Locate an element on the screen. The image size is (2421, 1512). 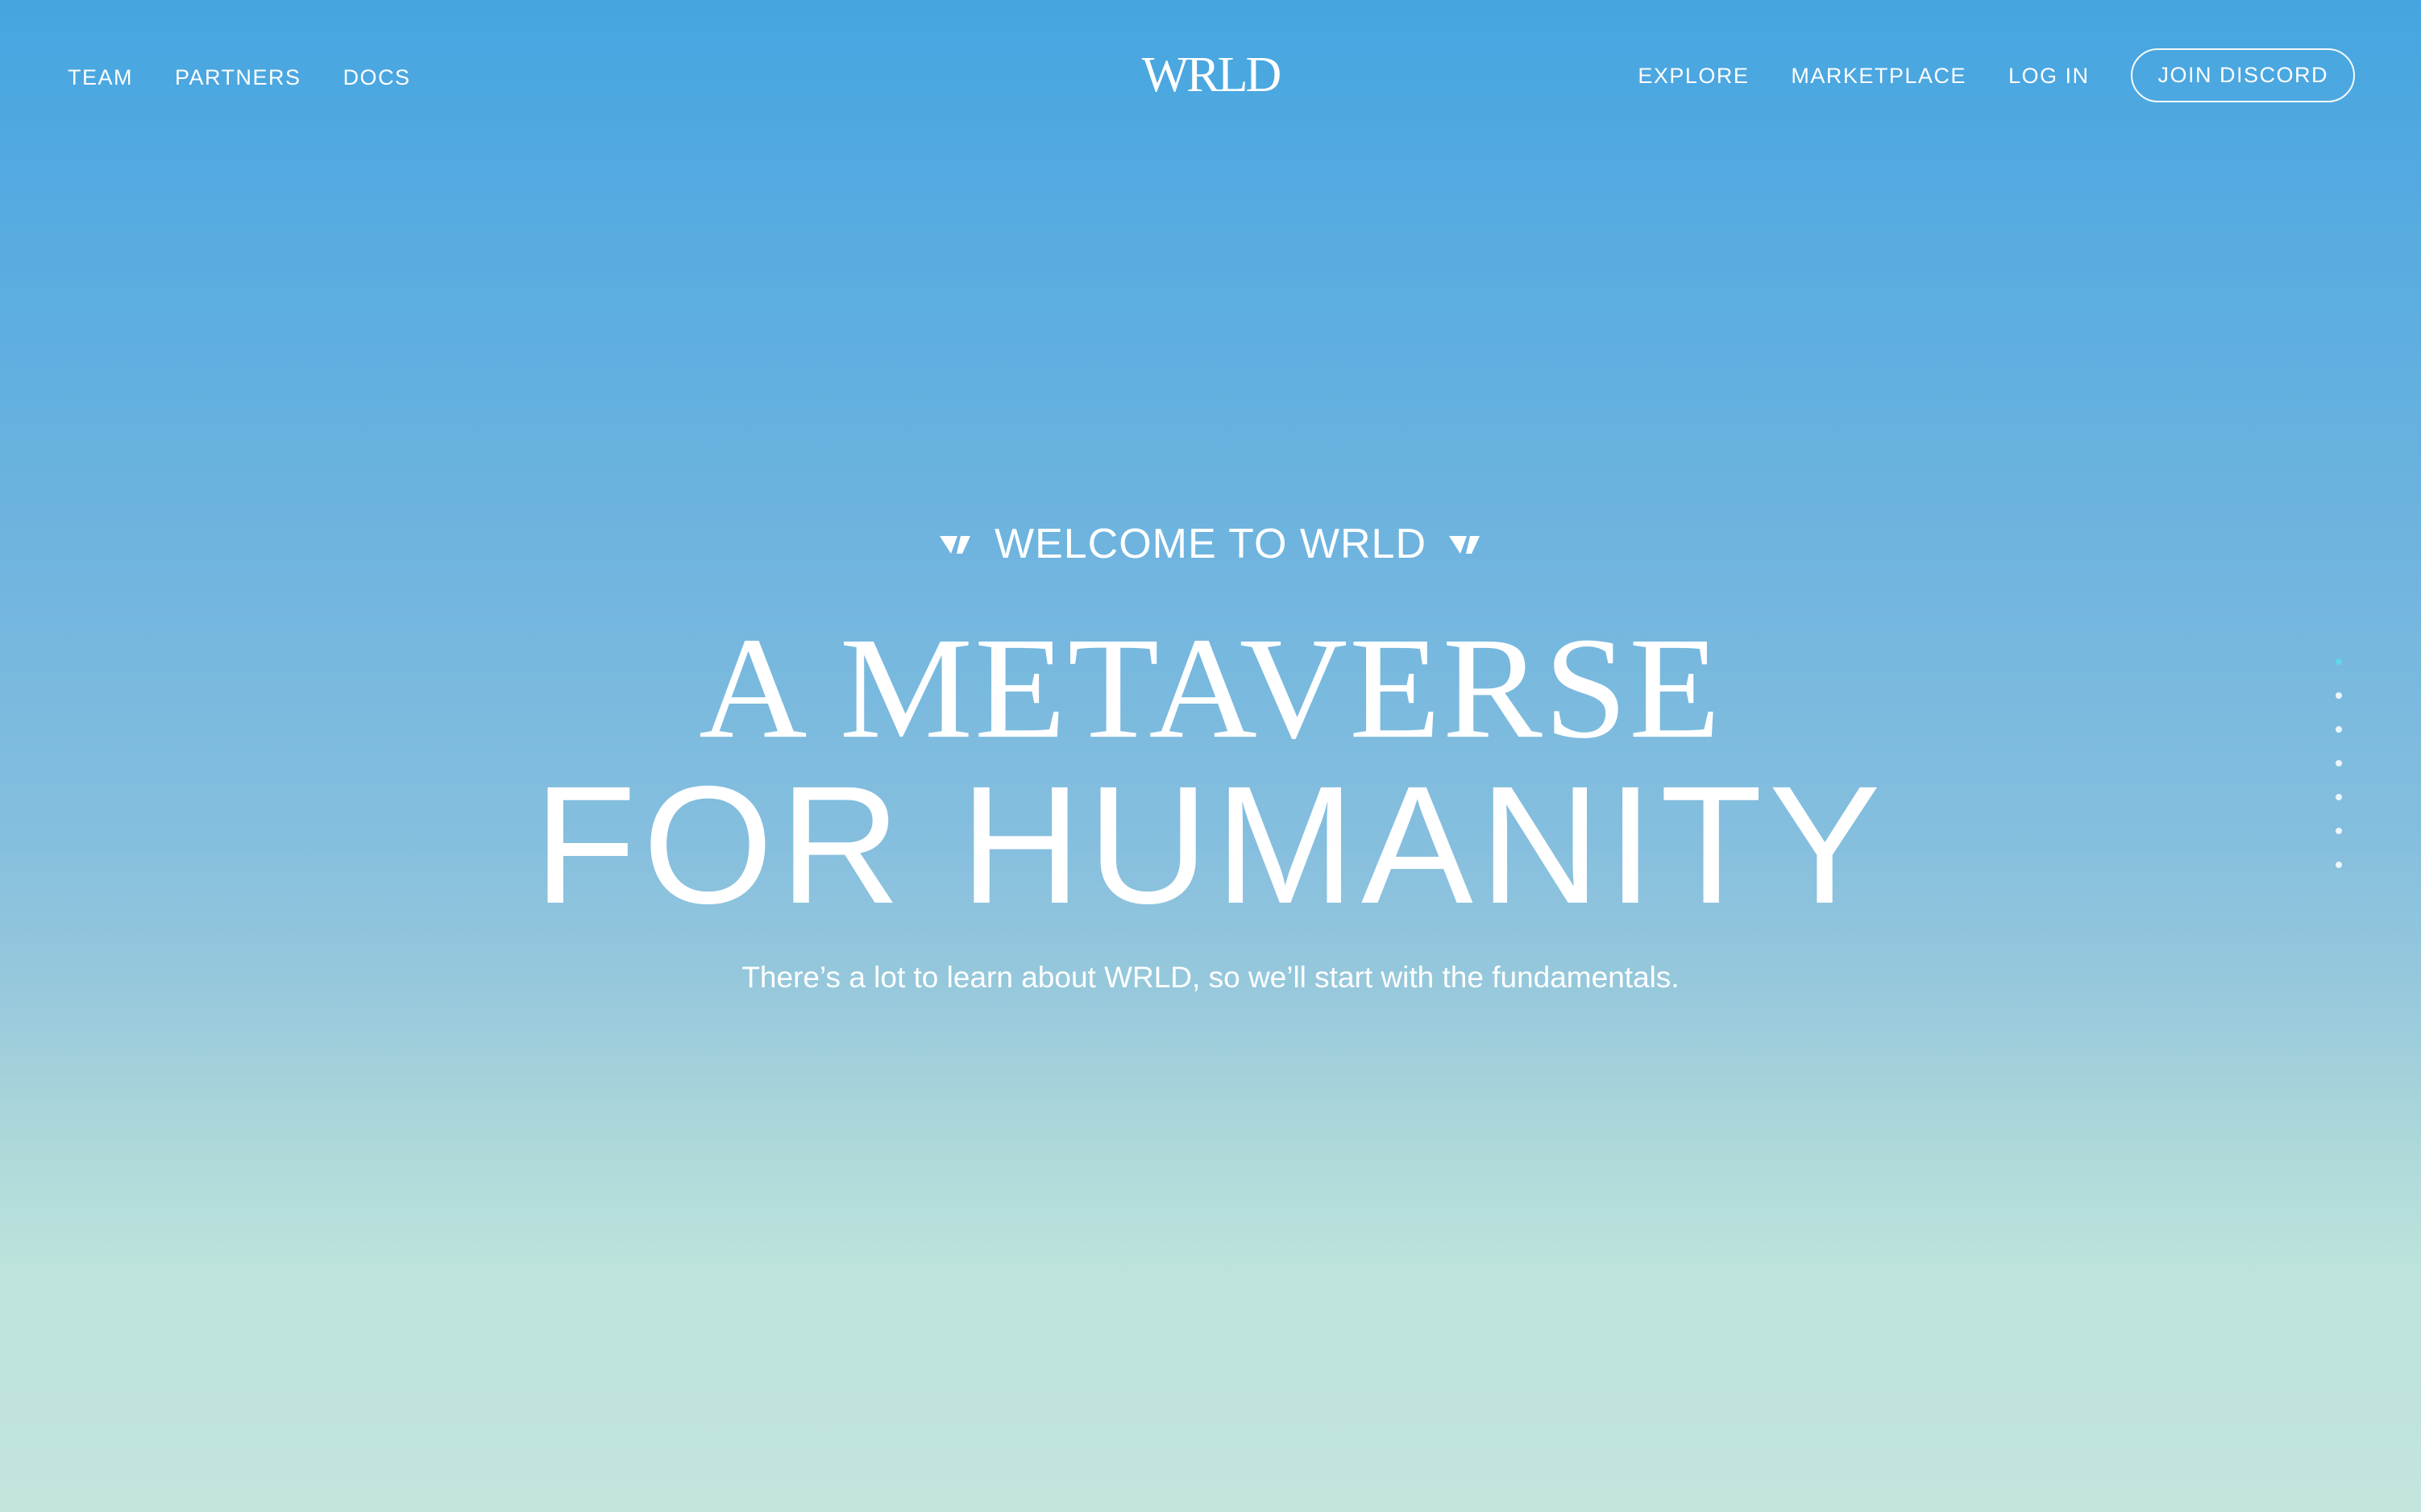
welcome-text: WELCOME TO WRLD is located at coordinates (1210, 544).